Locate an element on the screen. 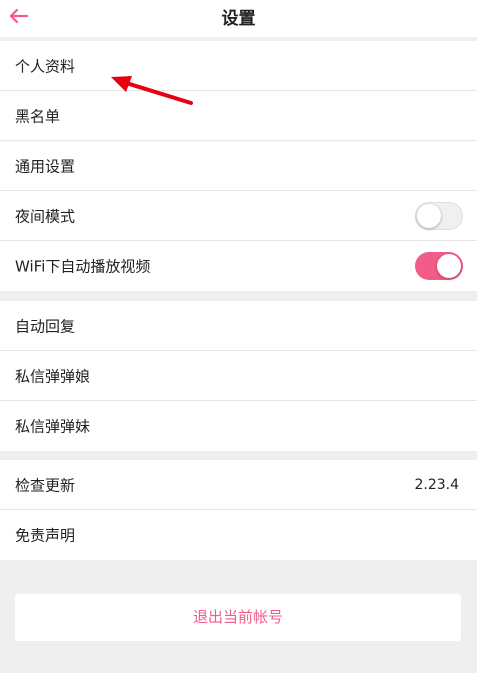 The image size is (477, 673). night-mode-toggle is located at coordinates (439, 215).